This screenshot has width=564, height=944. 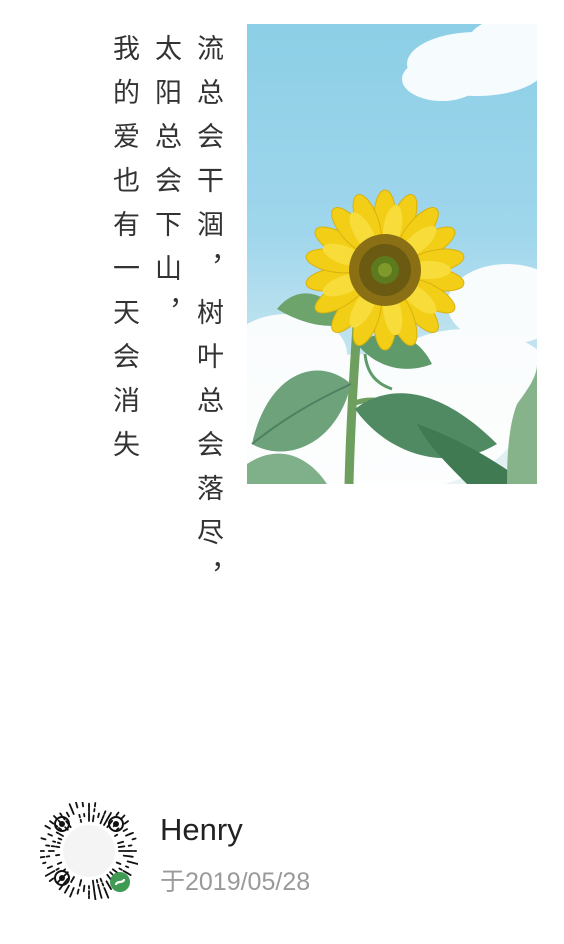 I want to click on poem-column-1: 流总会干涸，树叶总会落尽，, so click(x=207, y=320).